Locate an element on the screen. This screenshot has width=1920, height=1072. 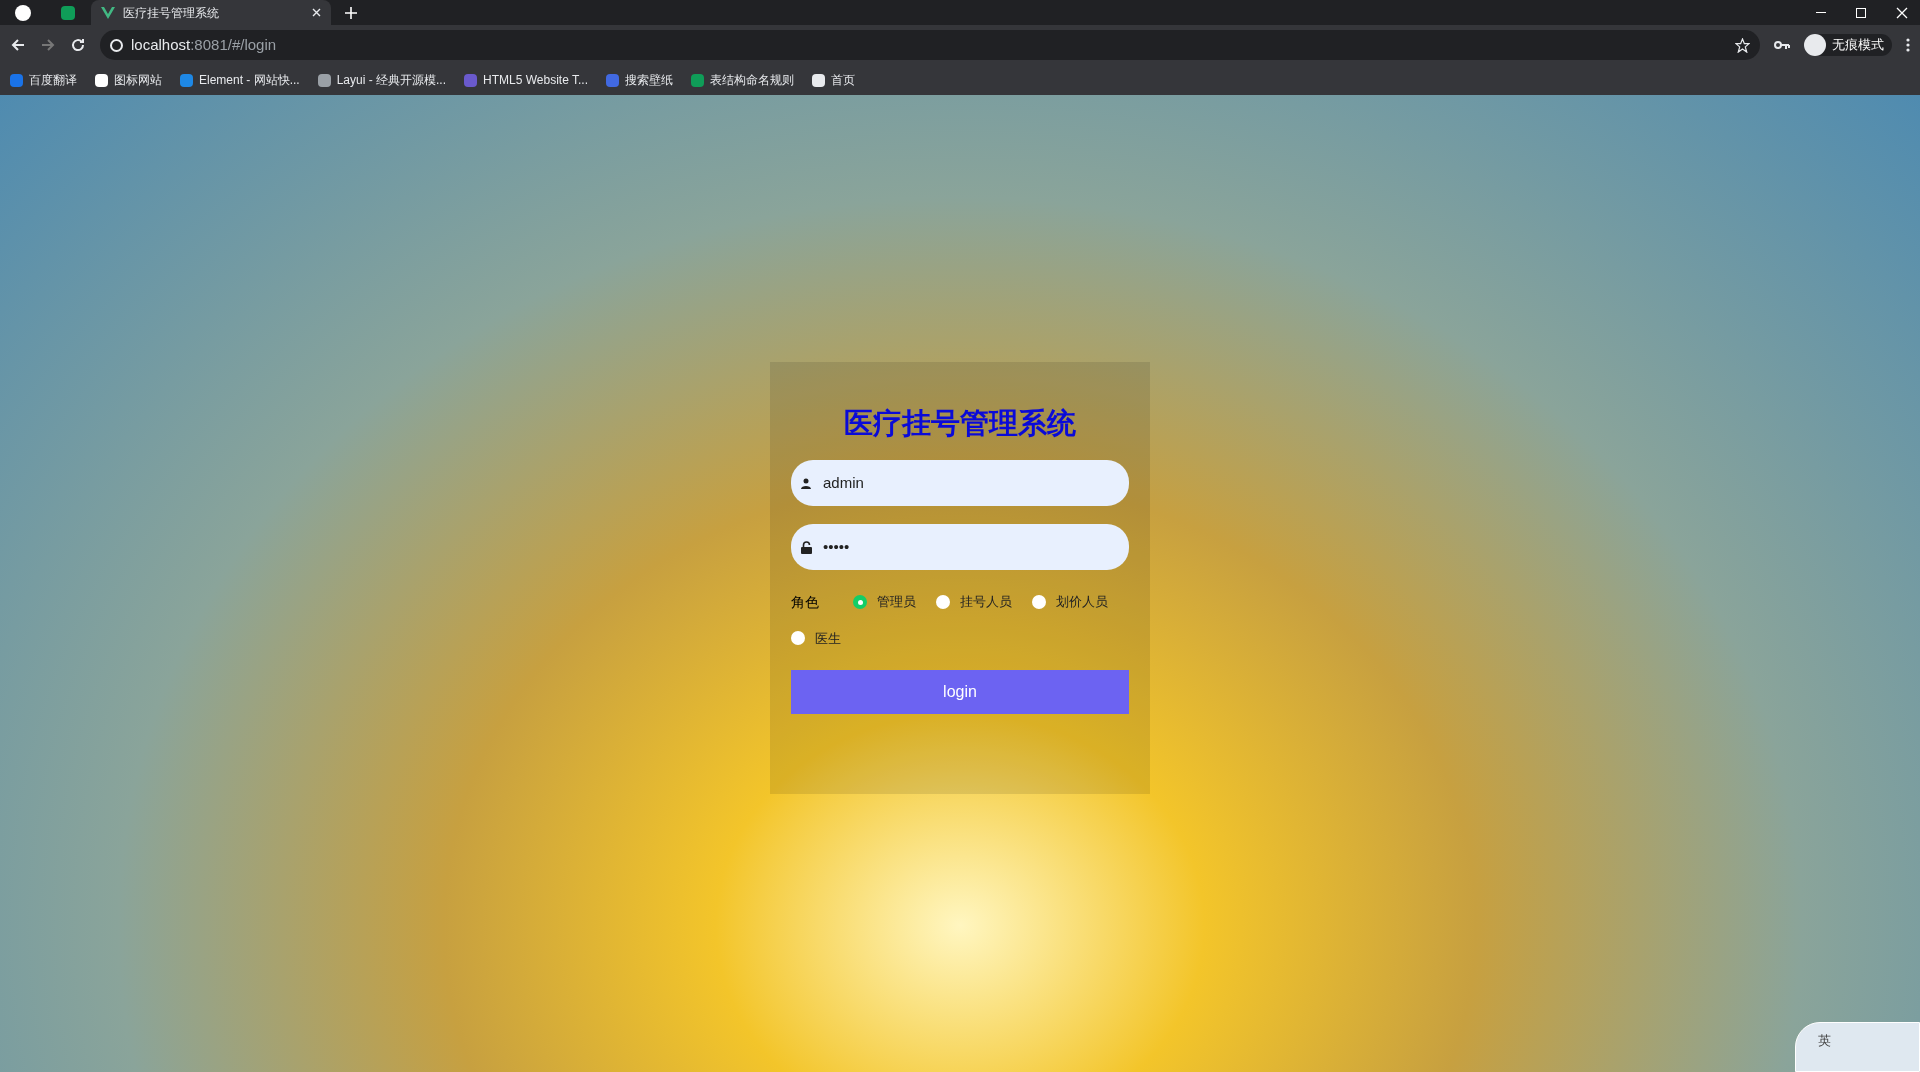
bookmark-link: 百度翻译 is located at coordinates (43, 80).